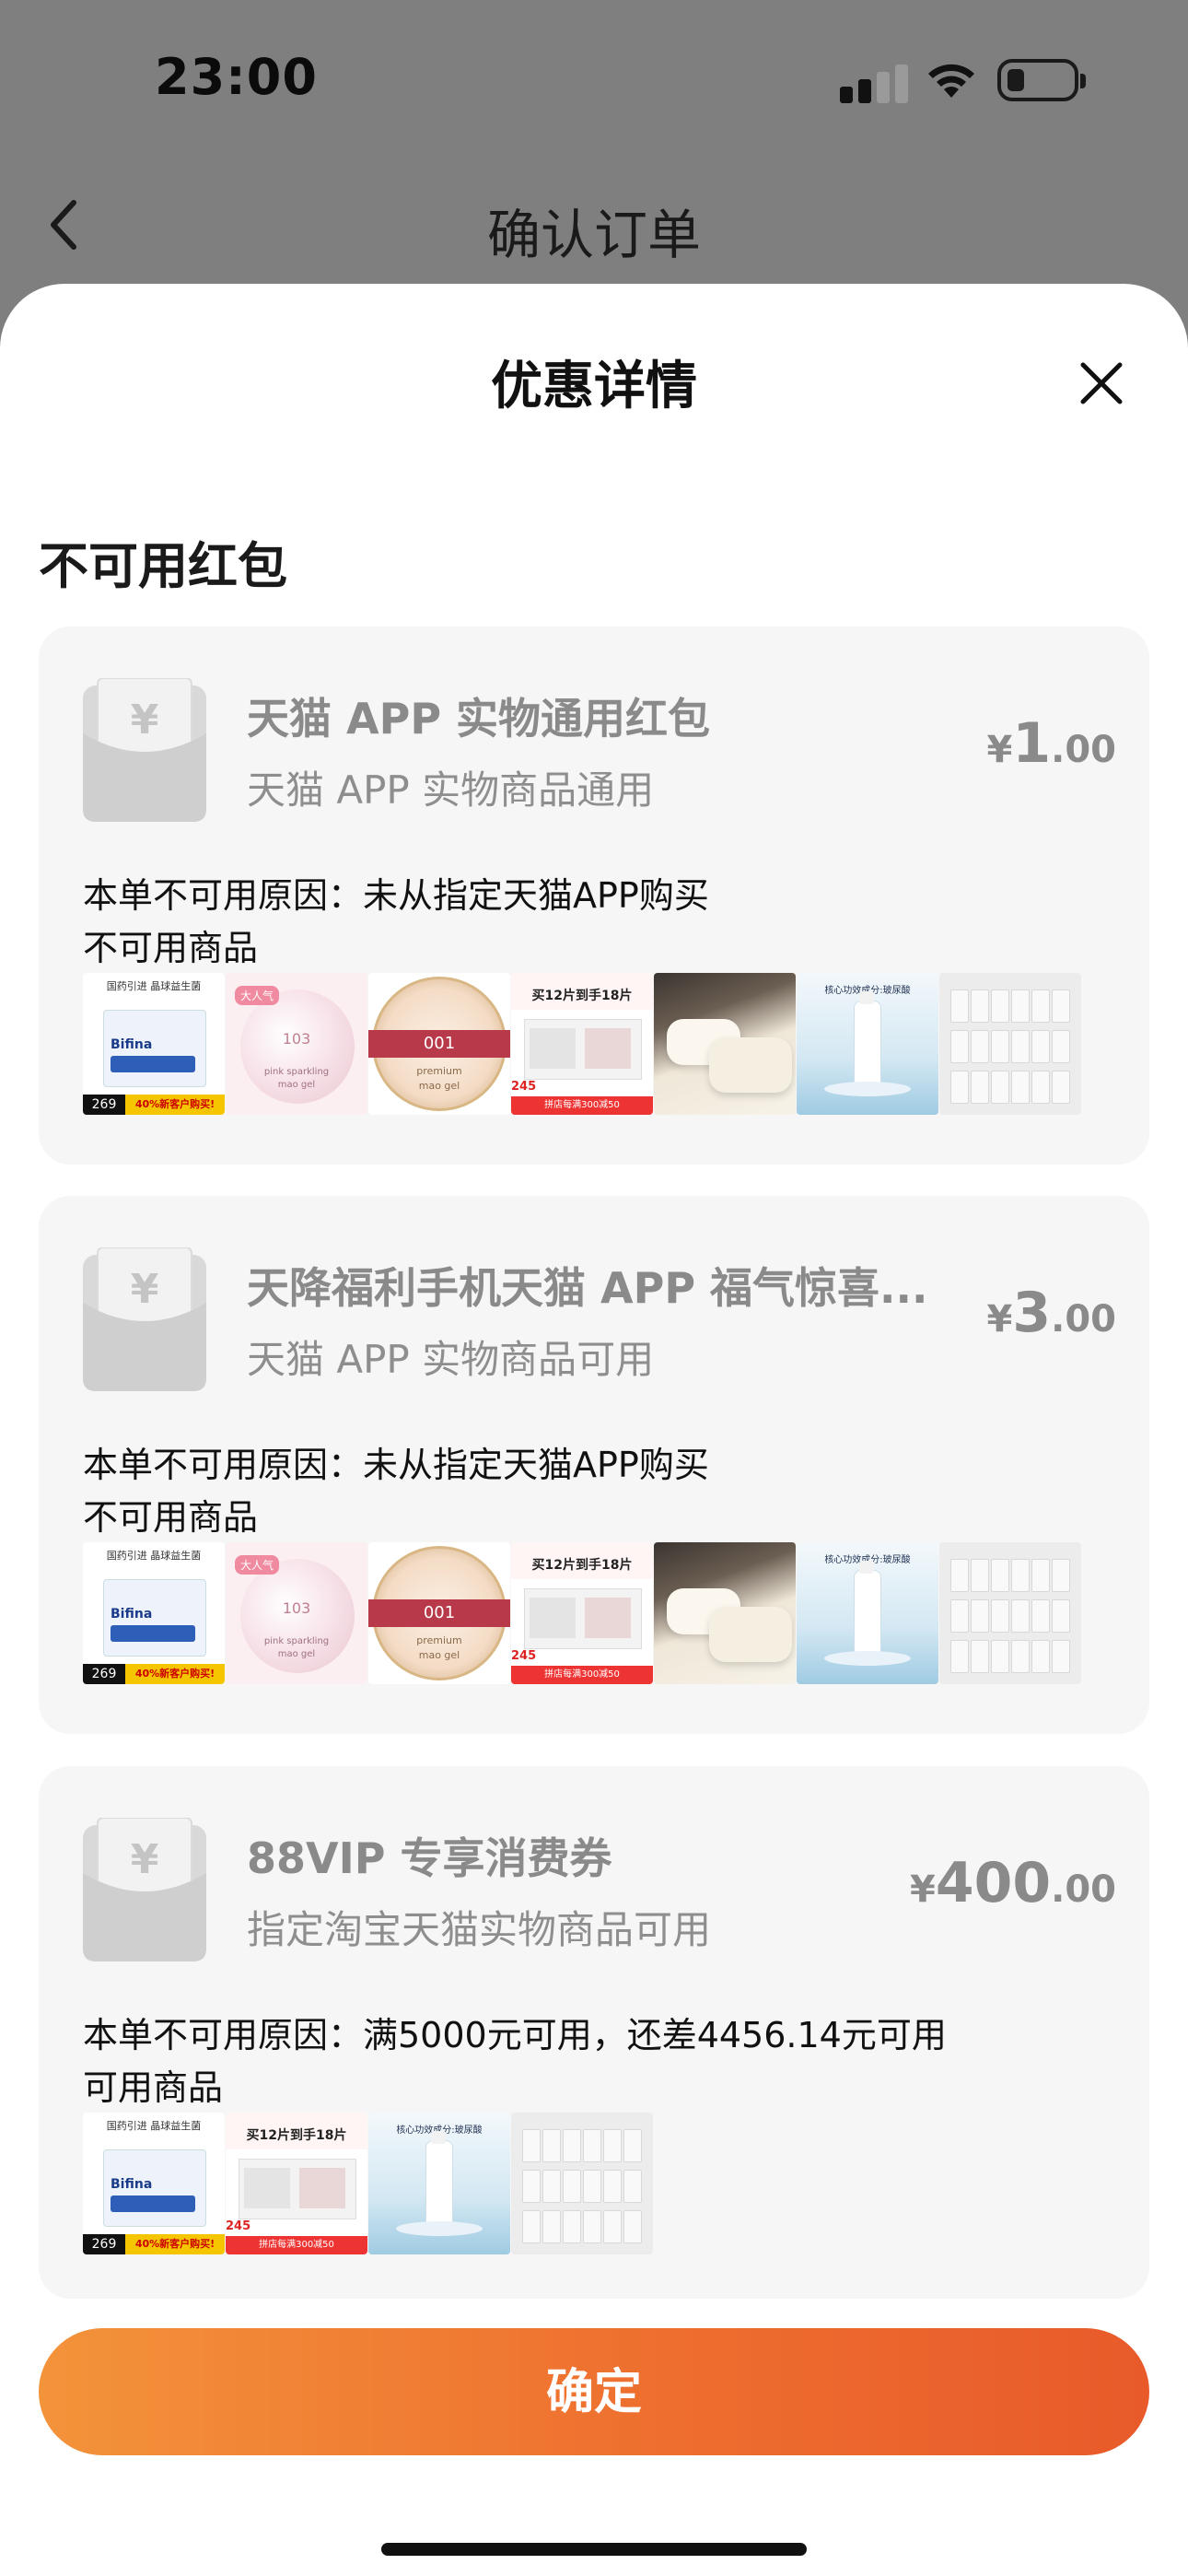  Describe the element at coordinates (153, 2087) in the screenshot. I see `products-label: 可用商品` at that location.